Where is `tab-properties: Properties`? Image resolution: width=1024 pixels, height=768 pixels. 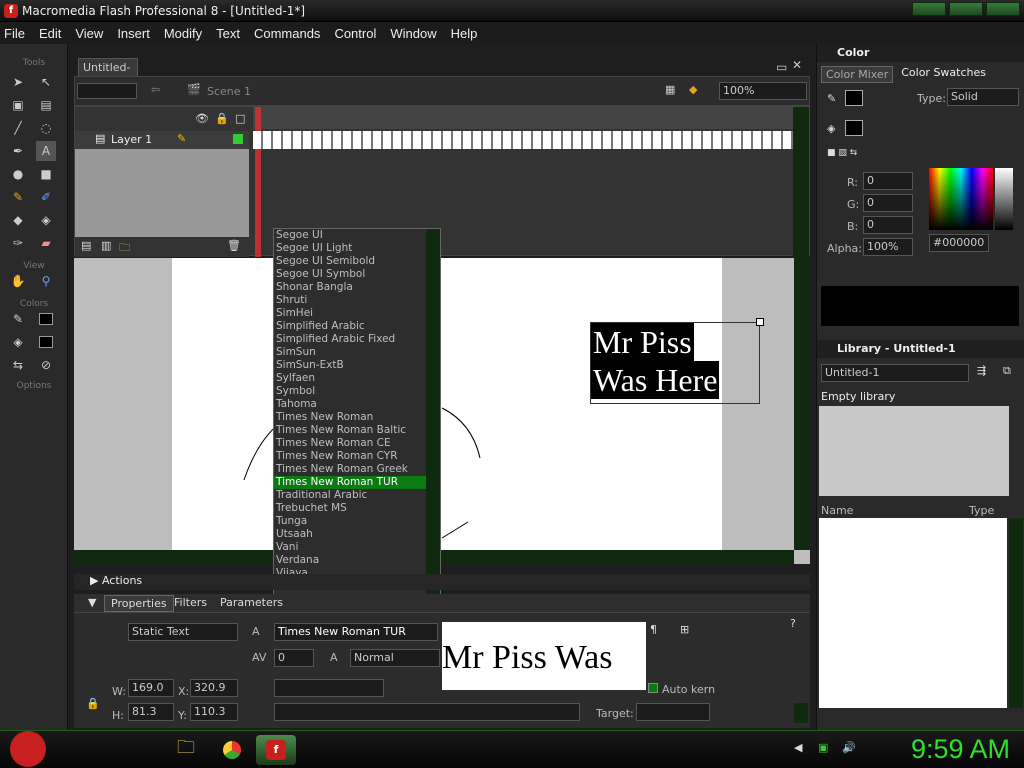
tab-properties: Properties is located at coordinates (139, 603).